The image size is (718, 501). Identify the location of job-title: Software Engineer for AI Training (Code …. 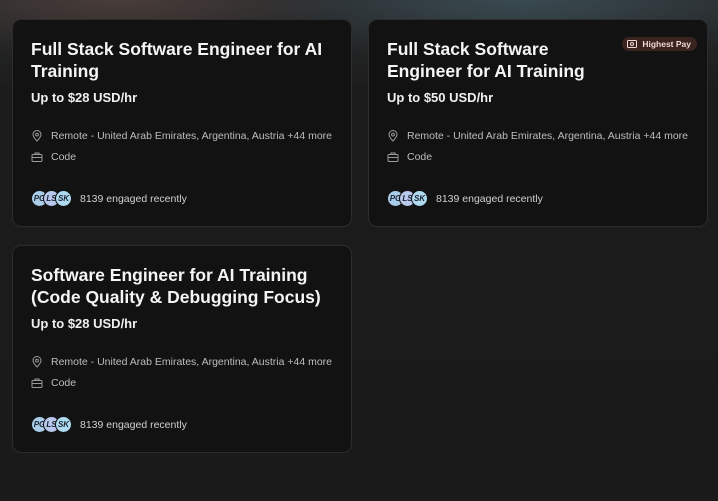
(181, 286).